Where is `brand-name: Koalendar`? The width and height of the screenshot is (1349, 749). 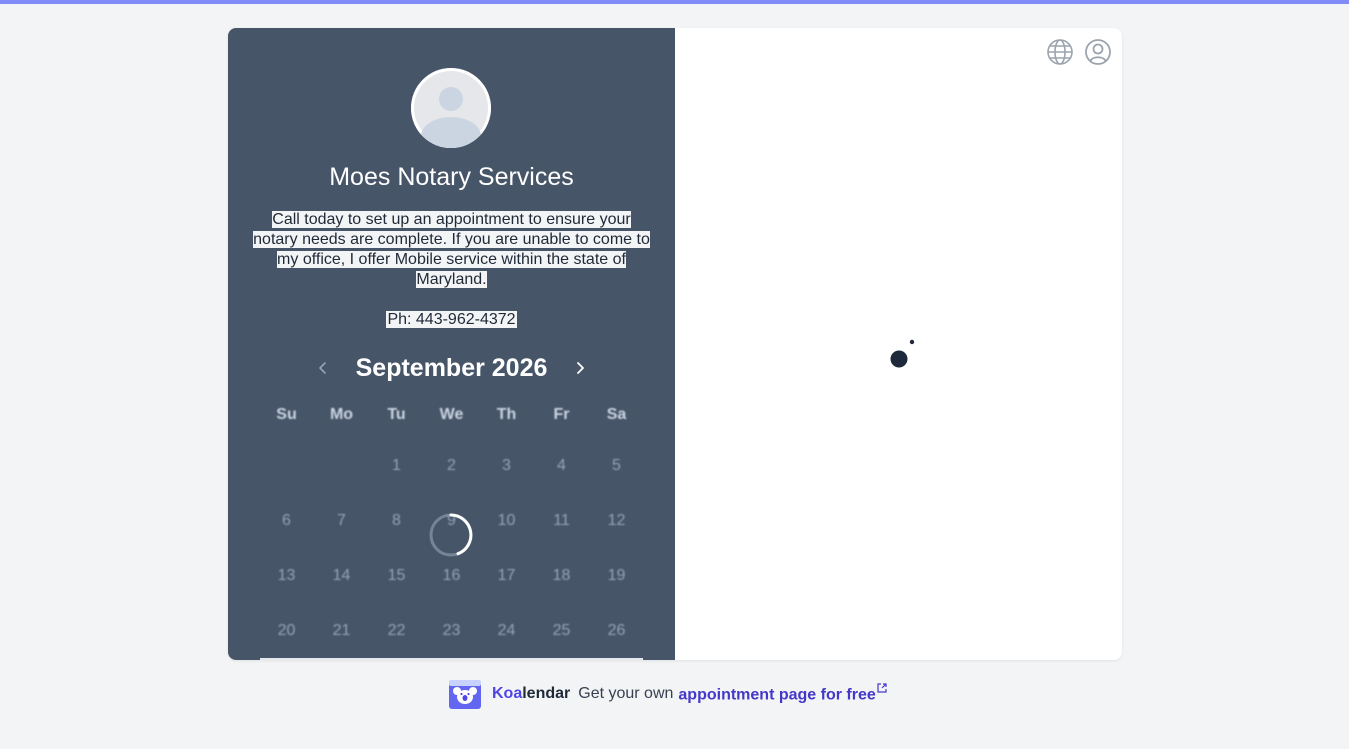 brand-name: Koalendar is located at coordinates (531, 694).